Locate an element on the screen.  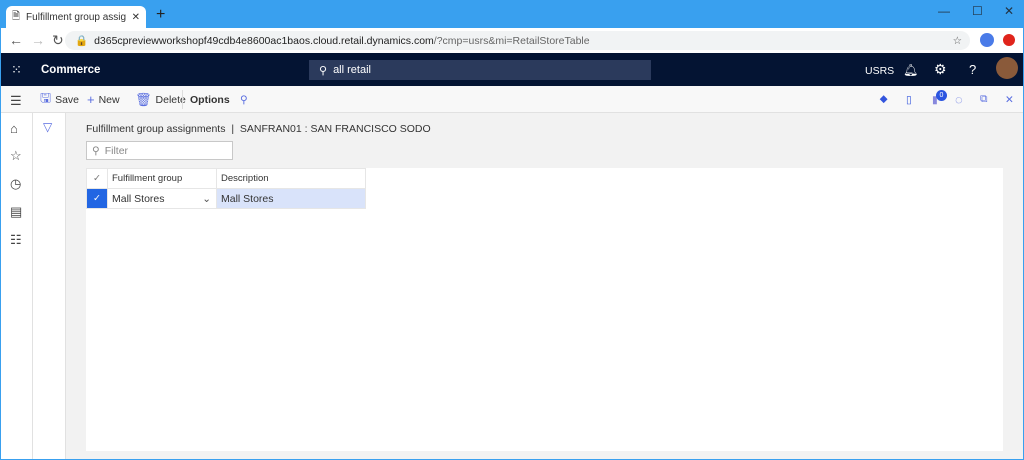
open-new-window-icon: ⧉ is located at coordinates (984, 99).